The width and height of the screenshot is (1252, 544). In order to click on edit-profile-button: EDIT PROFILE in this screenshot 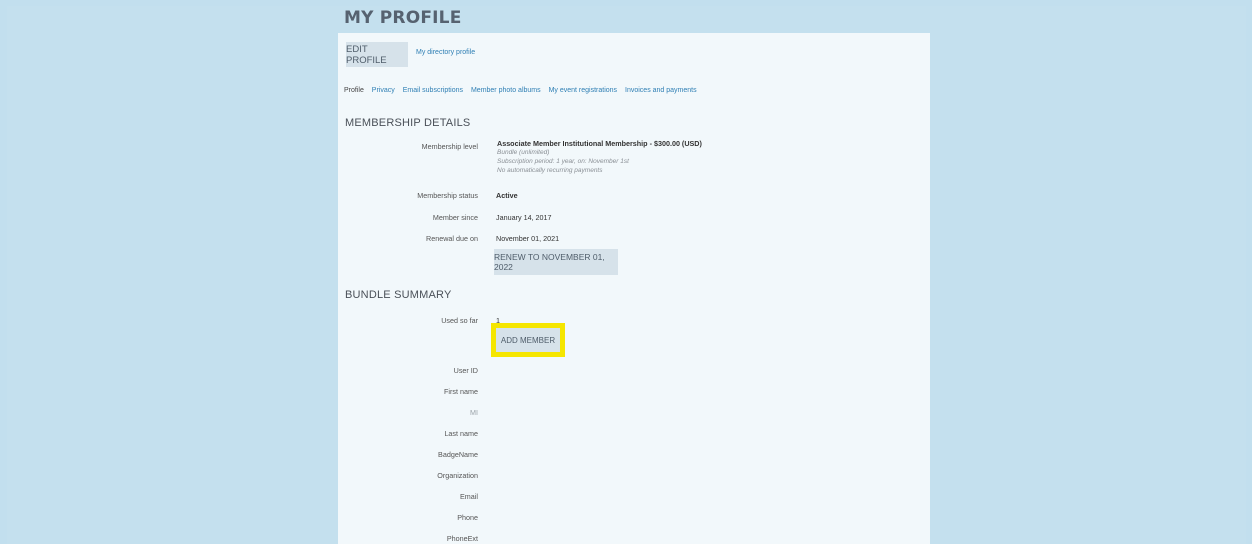, I will do `click(377, 54)`.